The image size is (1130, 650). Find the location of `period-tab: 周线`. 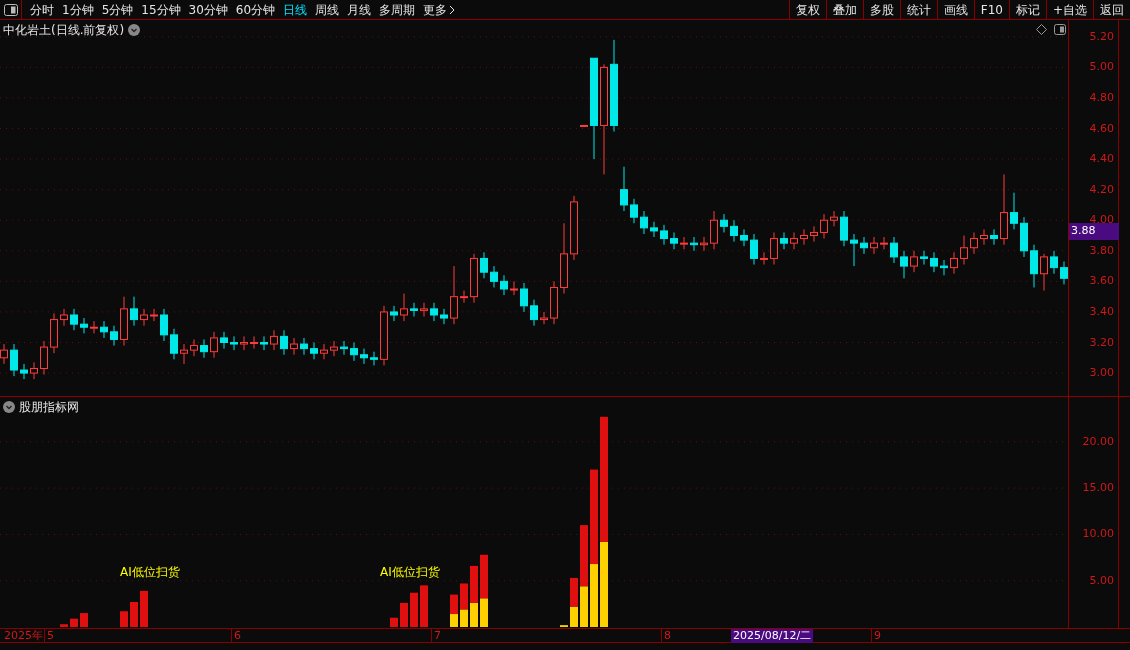

period-tab: 周线 is located at coordinates (327, 10).